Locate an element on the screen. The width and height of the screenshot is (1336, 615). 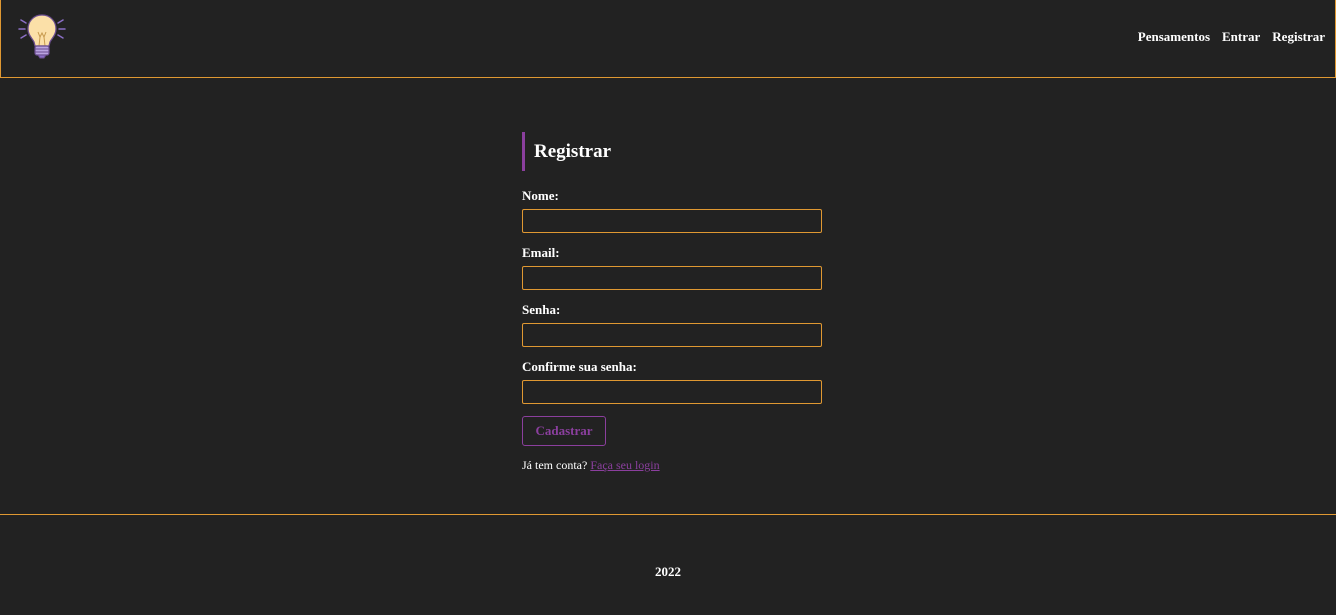
name-field is located at coordinates (672, 221).